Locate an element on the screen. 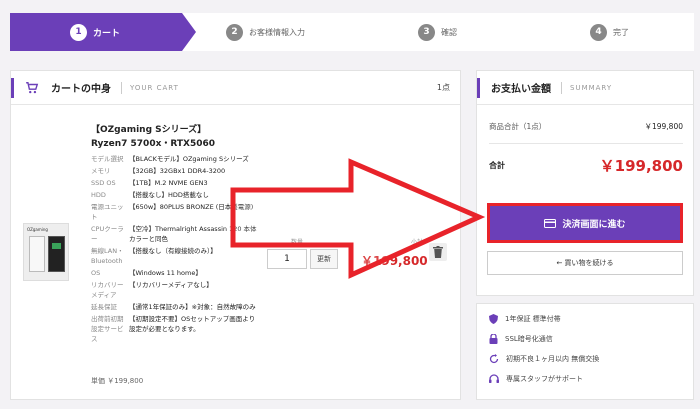 The image size is (700, 409). guarantee-text: 1年保証 標準付帯 is located at coordinates (533, 319).